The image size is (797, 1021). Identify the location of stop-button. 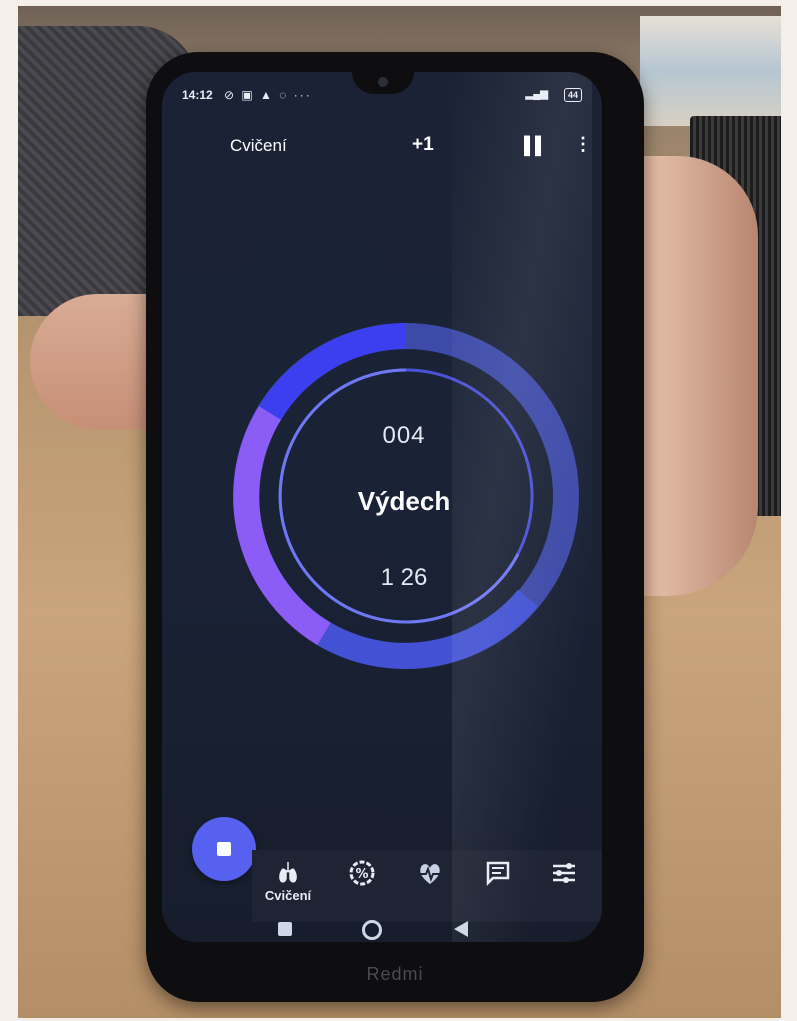
(224, 849).